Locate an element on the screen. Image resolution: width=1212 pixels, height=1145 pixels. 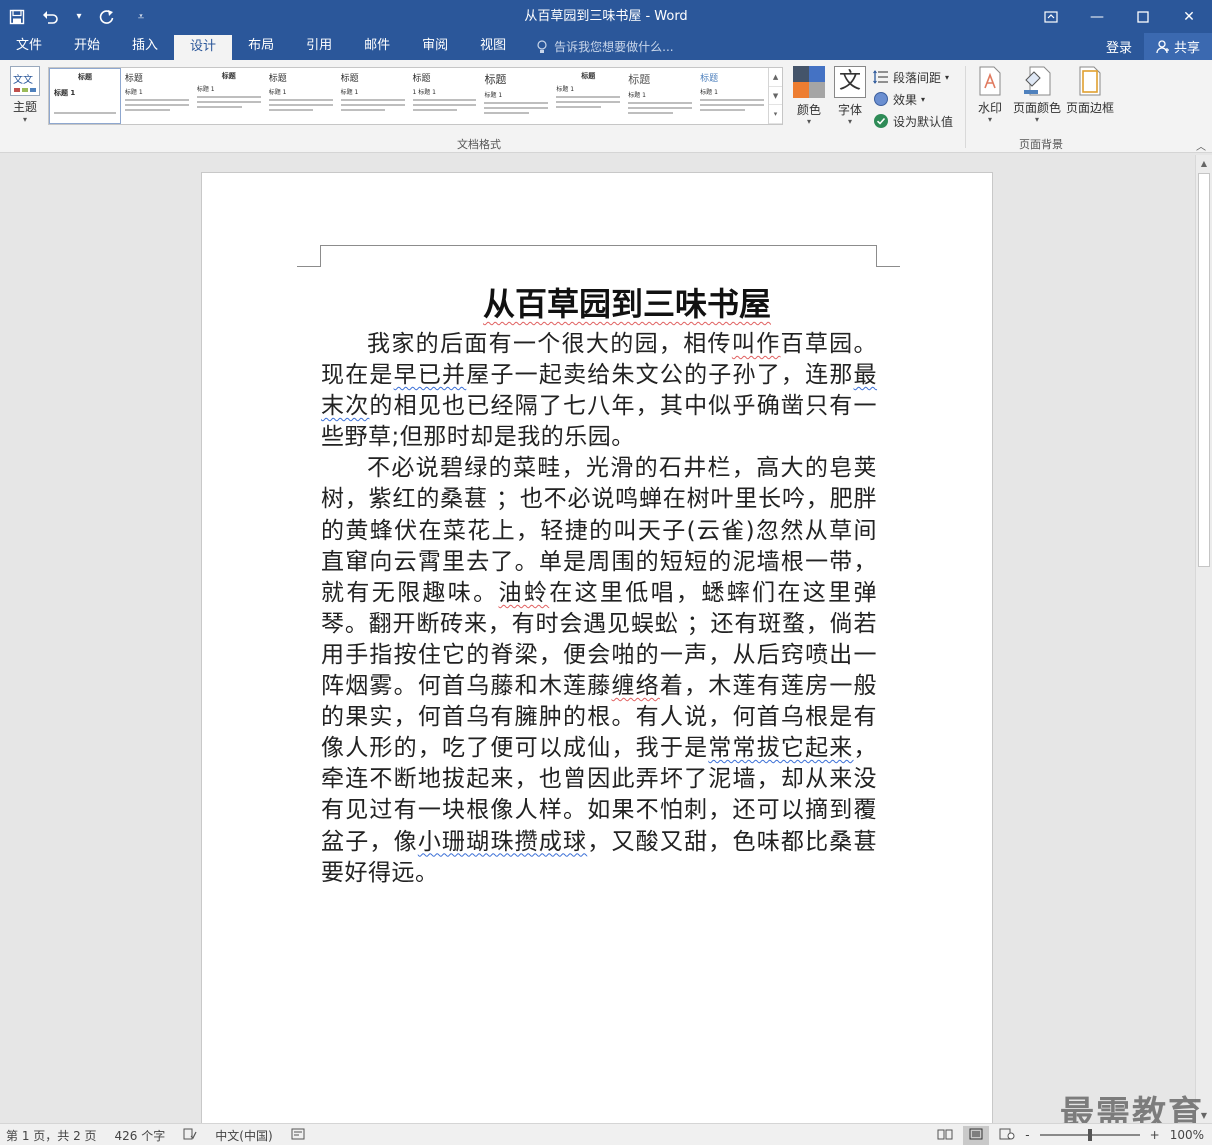
macro-icon is located at coordinates (298, 1135).